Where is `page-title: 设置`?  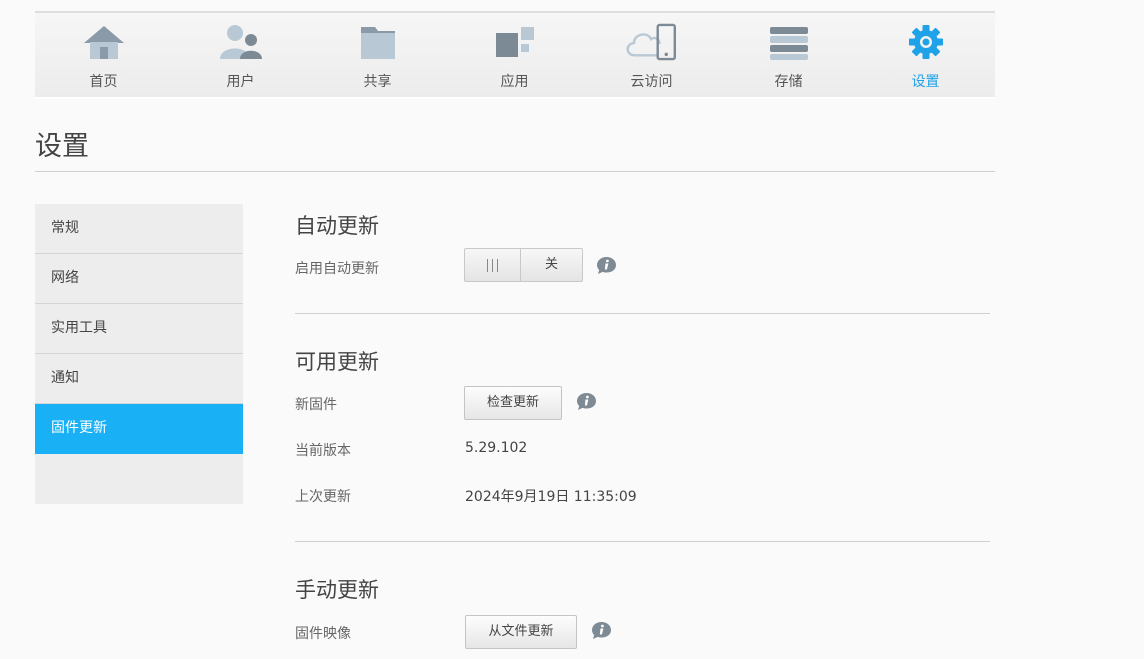 page-title: 设置 is located at coordinates (62, 146).